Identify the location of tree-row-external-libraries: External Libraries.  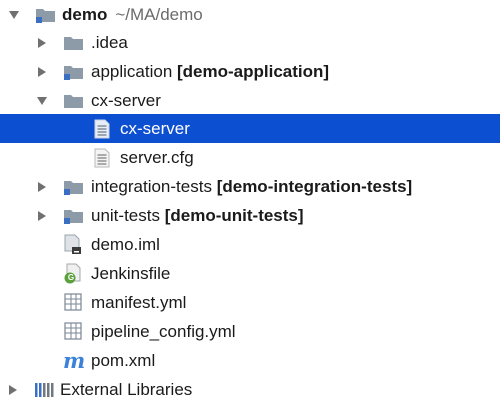
(250, 389).